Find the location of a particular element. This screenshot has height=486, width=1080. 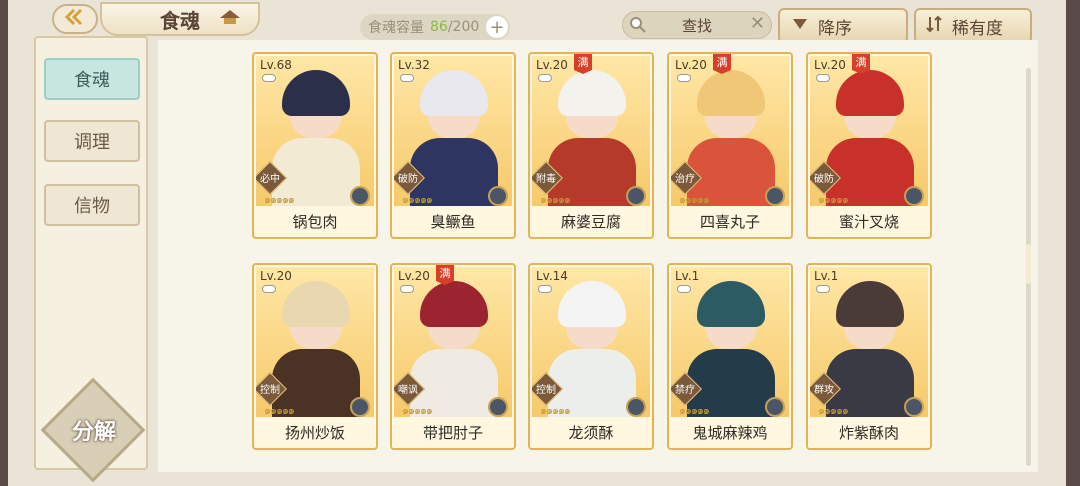

card-role: 治疗 is located at coordinates (685, 179).